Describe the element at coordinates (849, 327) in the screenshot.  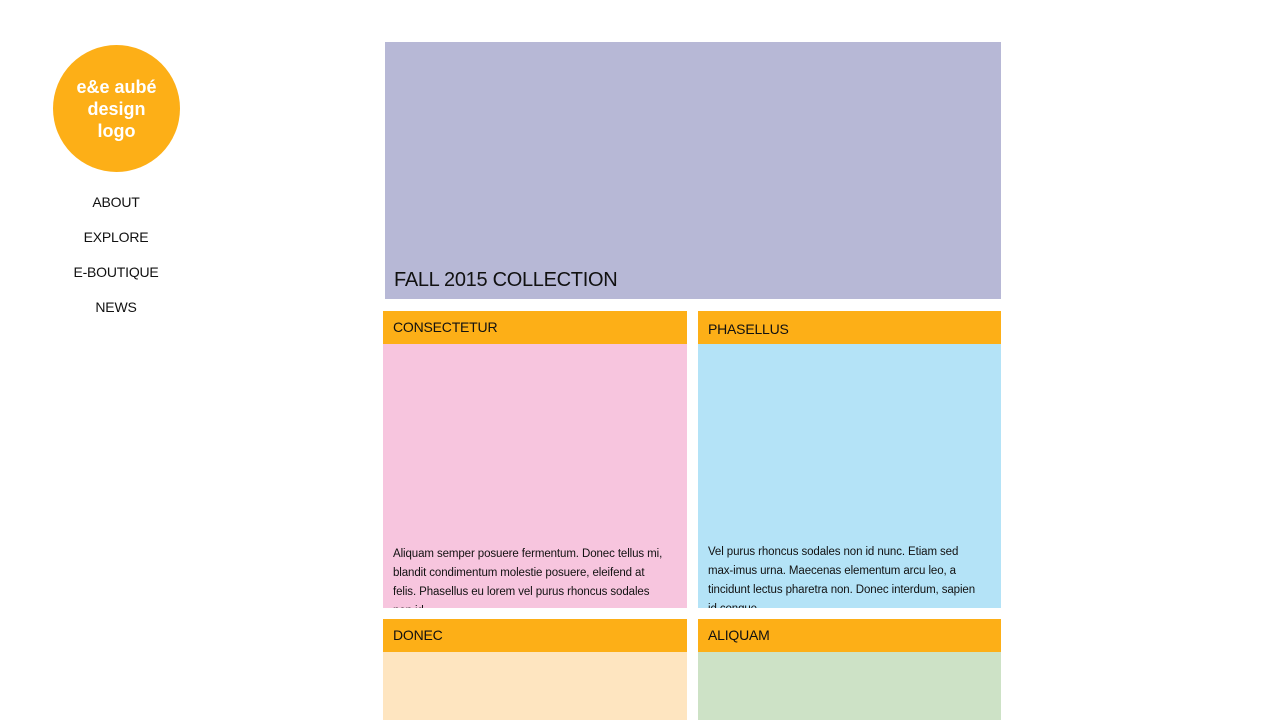
I see `card-title: PHASELLUS` at that location.